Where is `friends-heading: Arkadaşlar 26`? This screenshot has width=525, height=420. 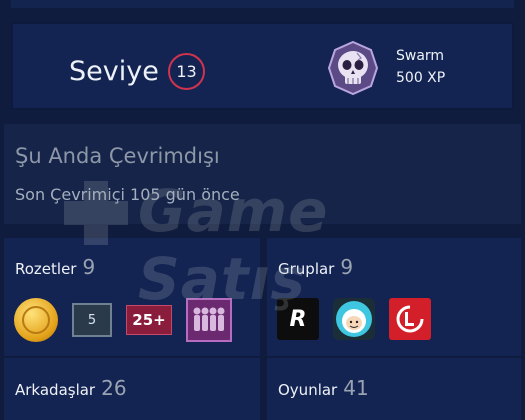
friends-heading: Arkadaşlar 26 is located at coordinates (71, 388).